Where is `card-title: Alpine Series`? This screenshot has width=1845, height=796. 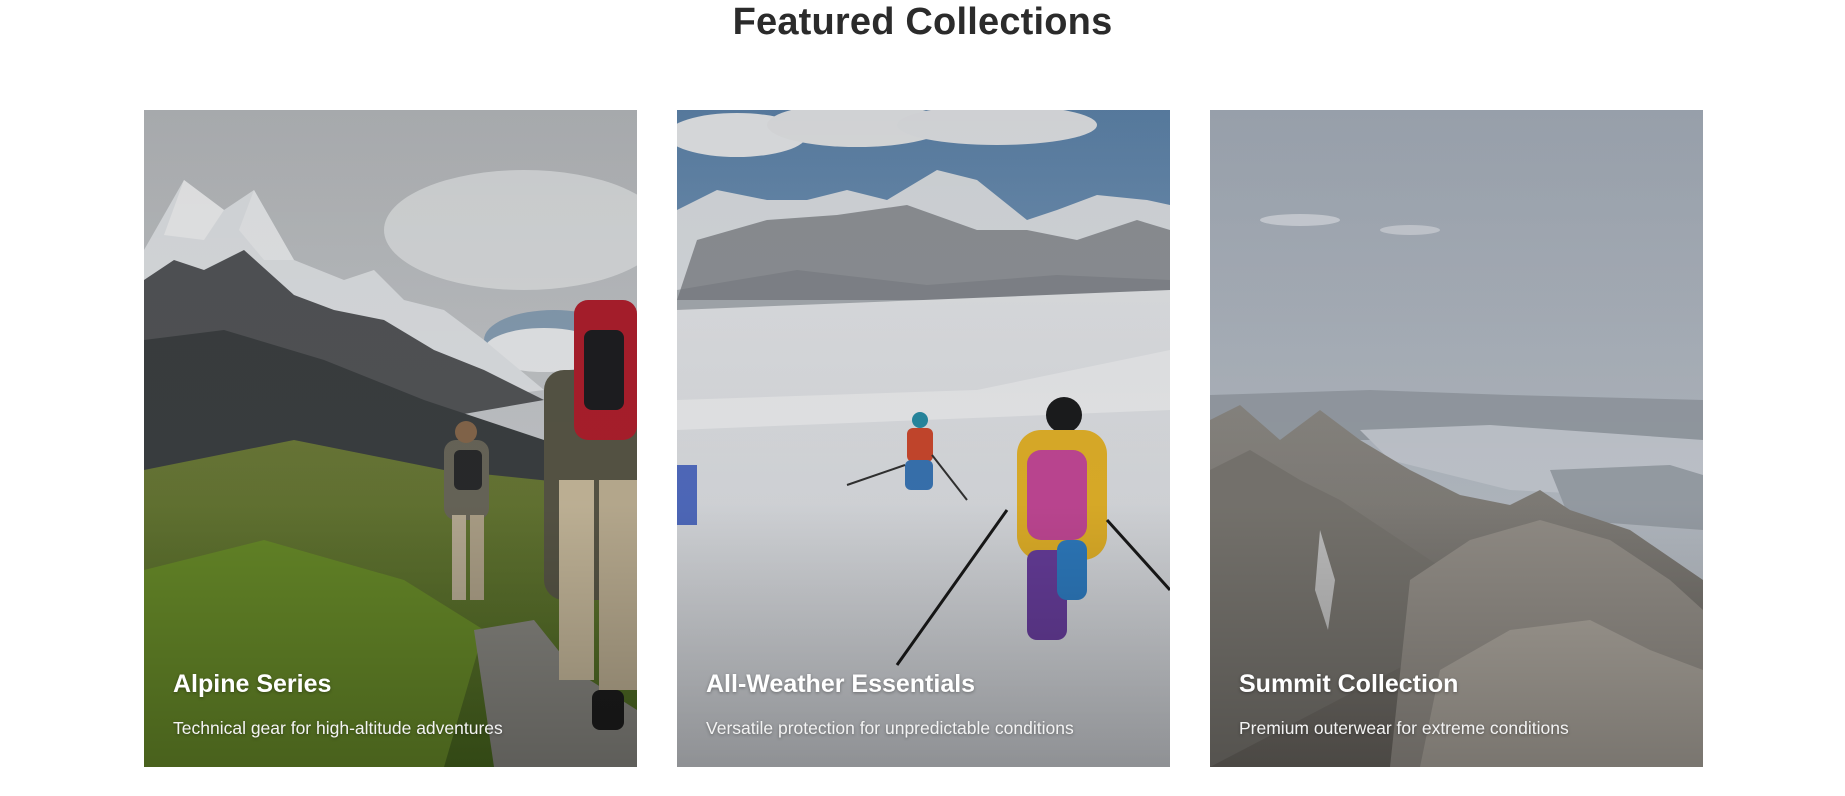 card-title: Alpine Series is located at coordinates (252, 684).